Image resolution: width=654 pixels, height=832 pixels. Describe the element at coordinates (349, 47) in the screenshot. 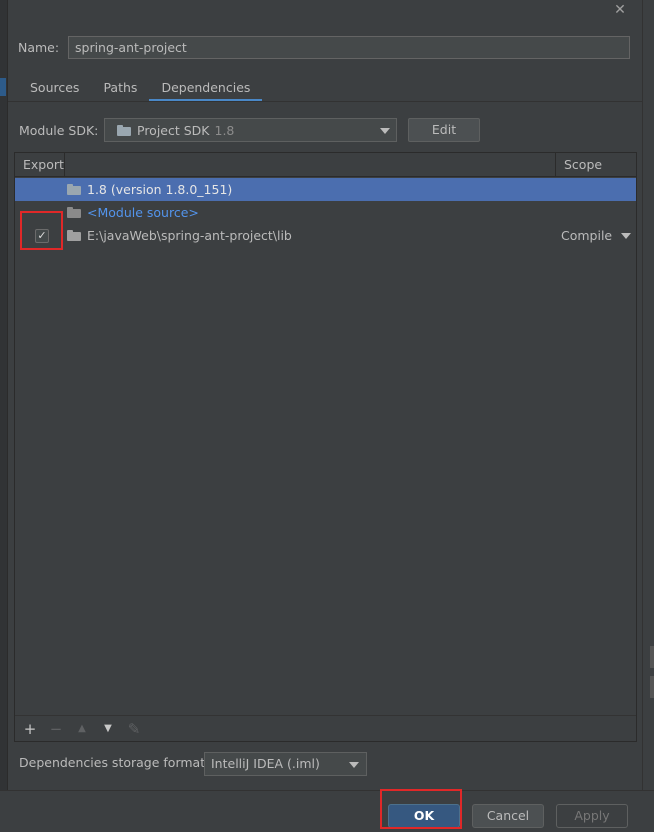

I see `module-name-input` at that location.